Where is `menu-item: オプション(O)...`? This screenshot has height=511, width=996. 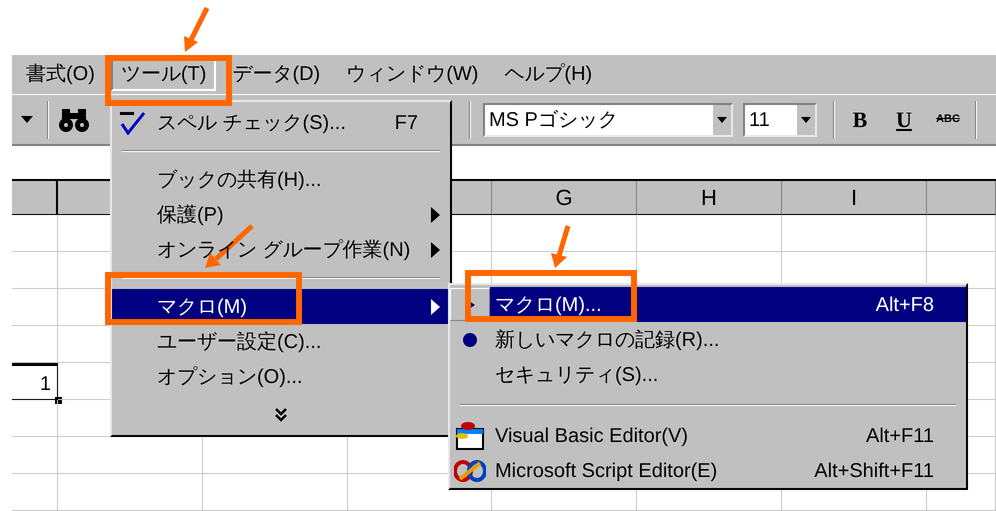
menu-item: オプション(O)... is located at coordinates (281, 376).